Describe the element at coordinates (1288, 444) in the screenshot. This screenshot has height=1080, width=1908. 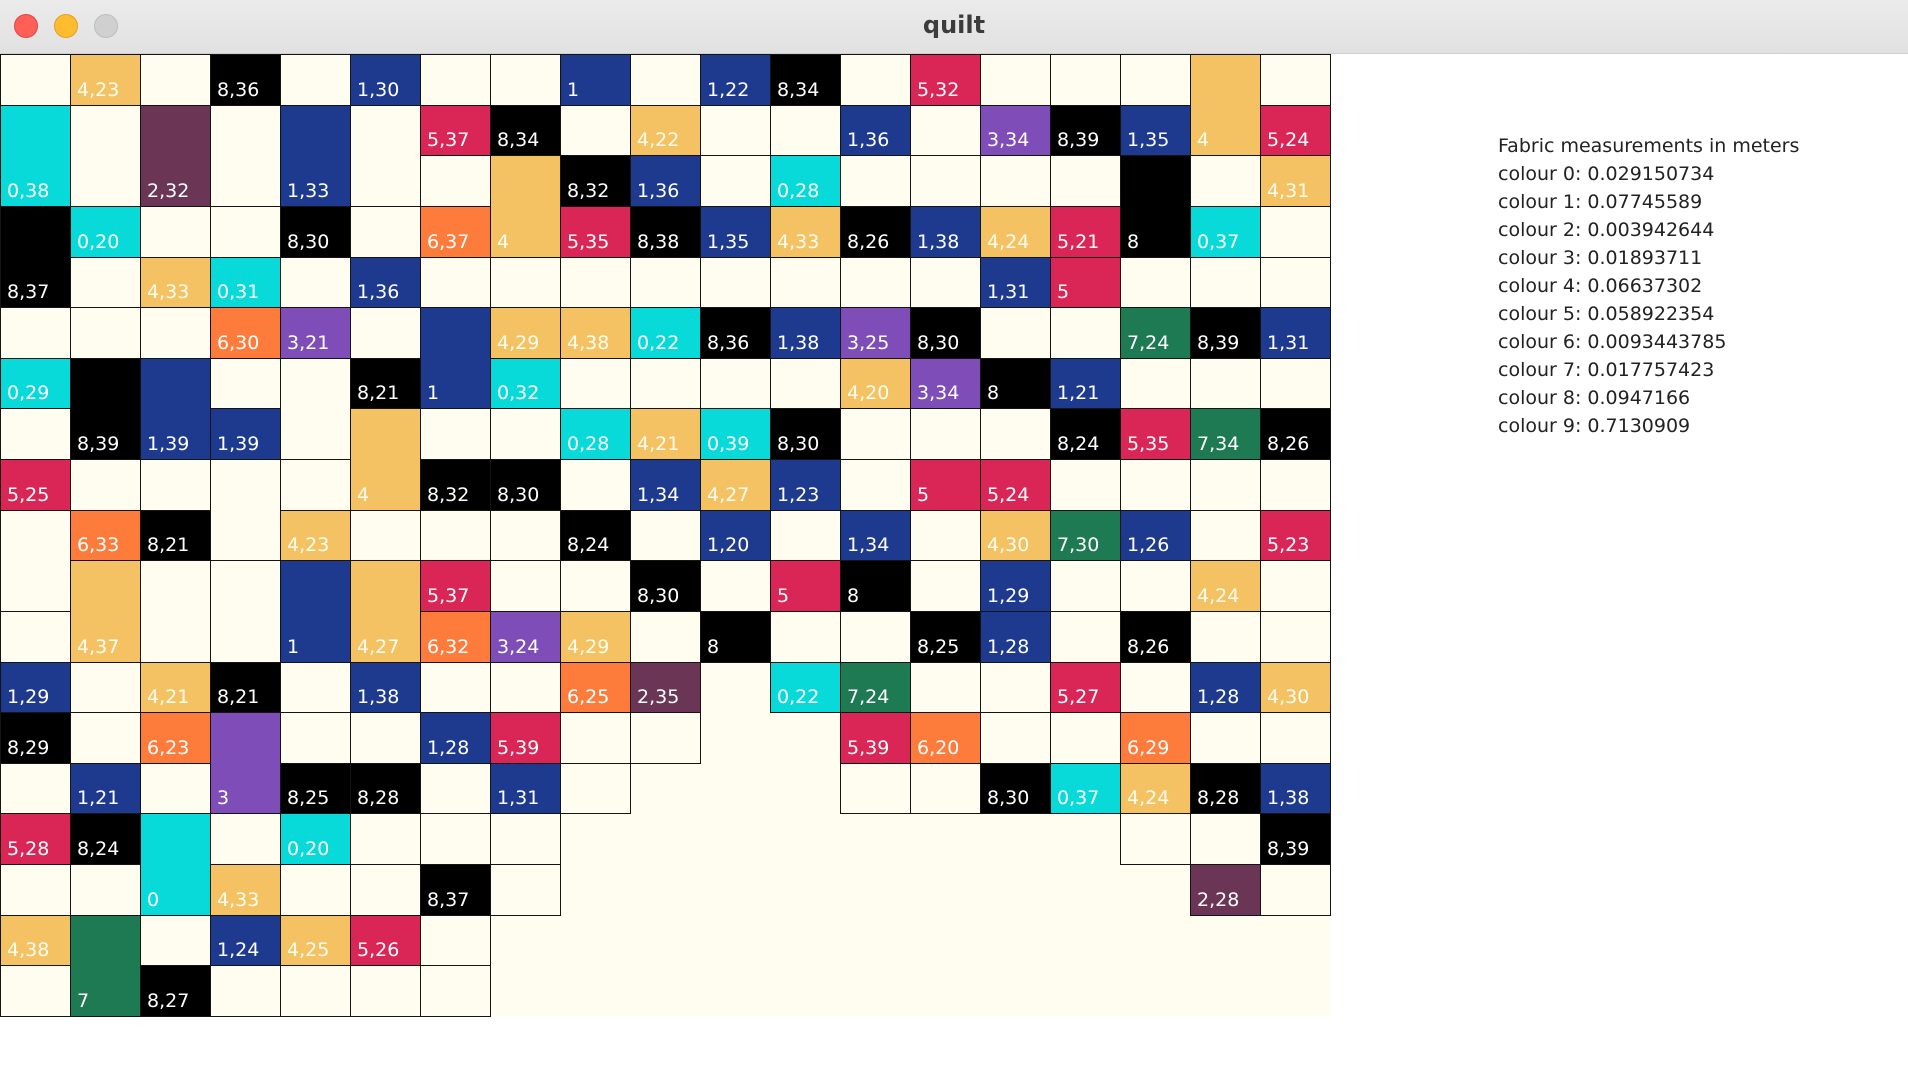
I see `patch-label: 8,26` at that location.